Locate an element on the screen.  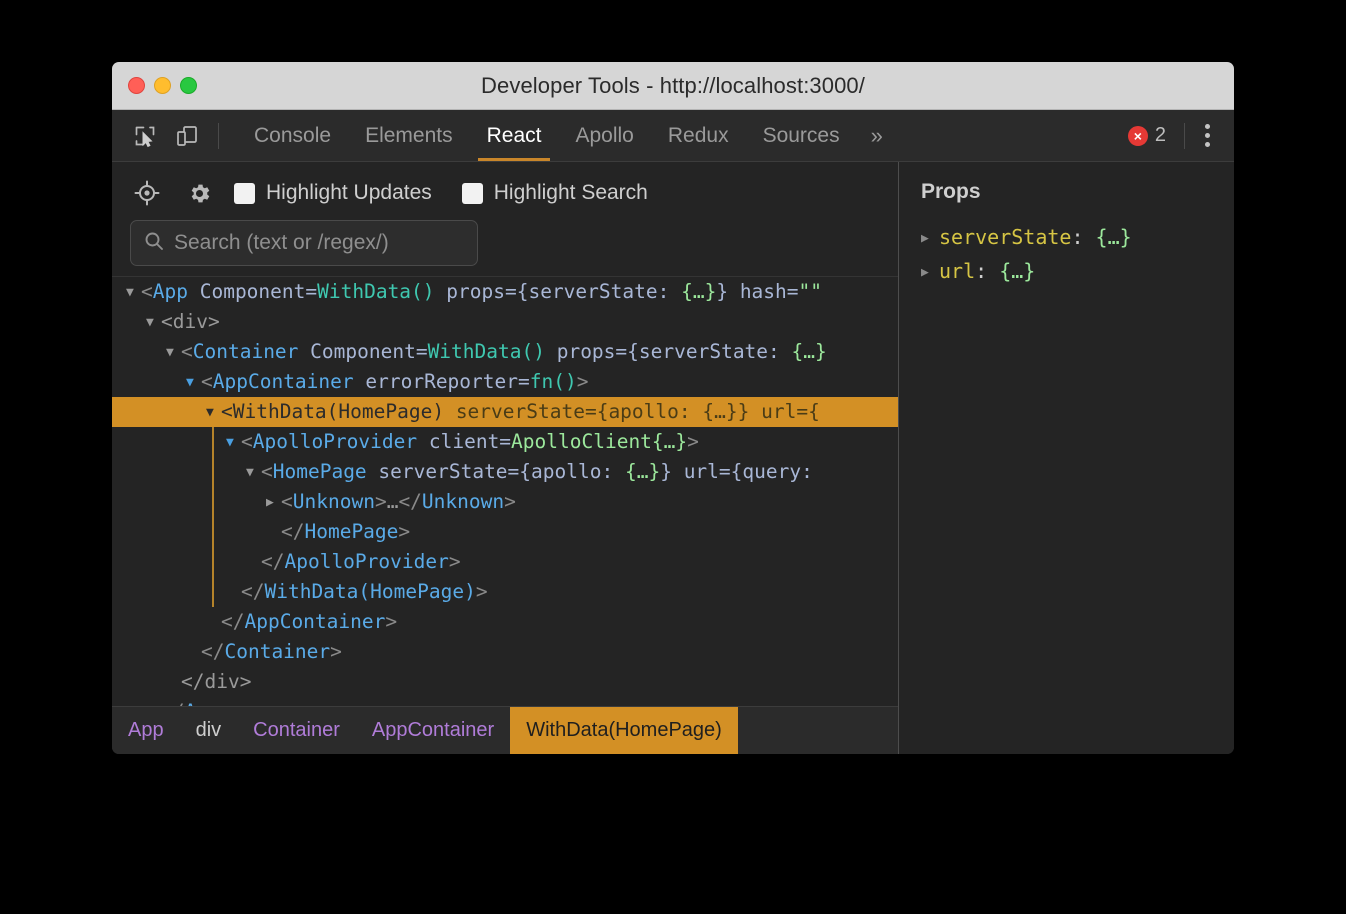
breadcrumb-item: div is located at coordinates (209, 730).